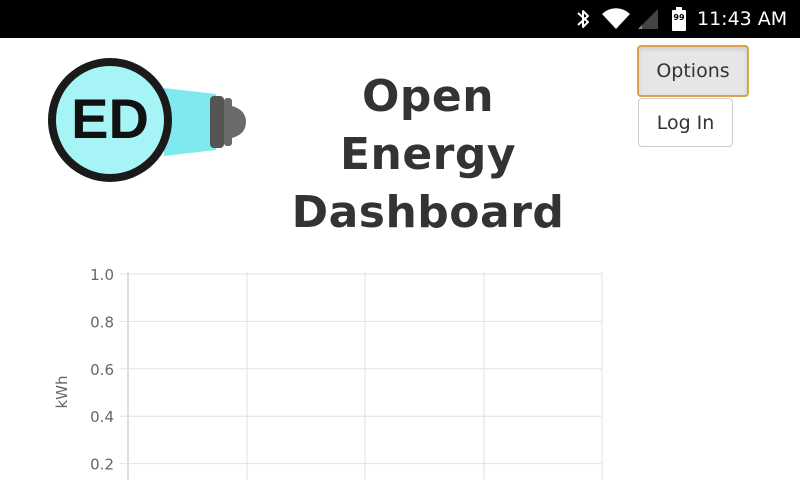 The width and height of the screenshot is (800, 480). I want to click on battery-level: 99, so click(679, 17).